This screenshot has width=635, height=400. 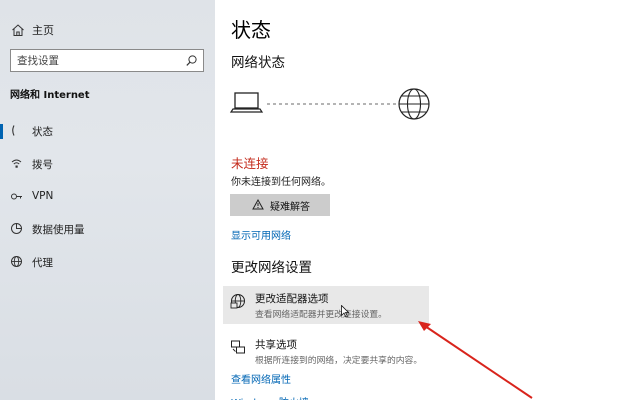 I want to click on option-title: 更改适配器选项, so click(x=292, y=299).